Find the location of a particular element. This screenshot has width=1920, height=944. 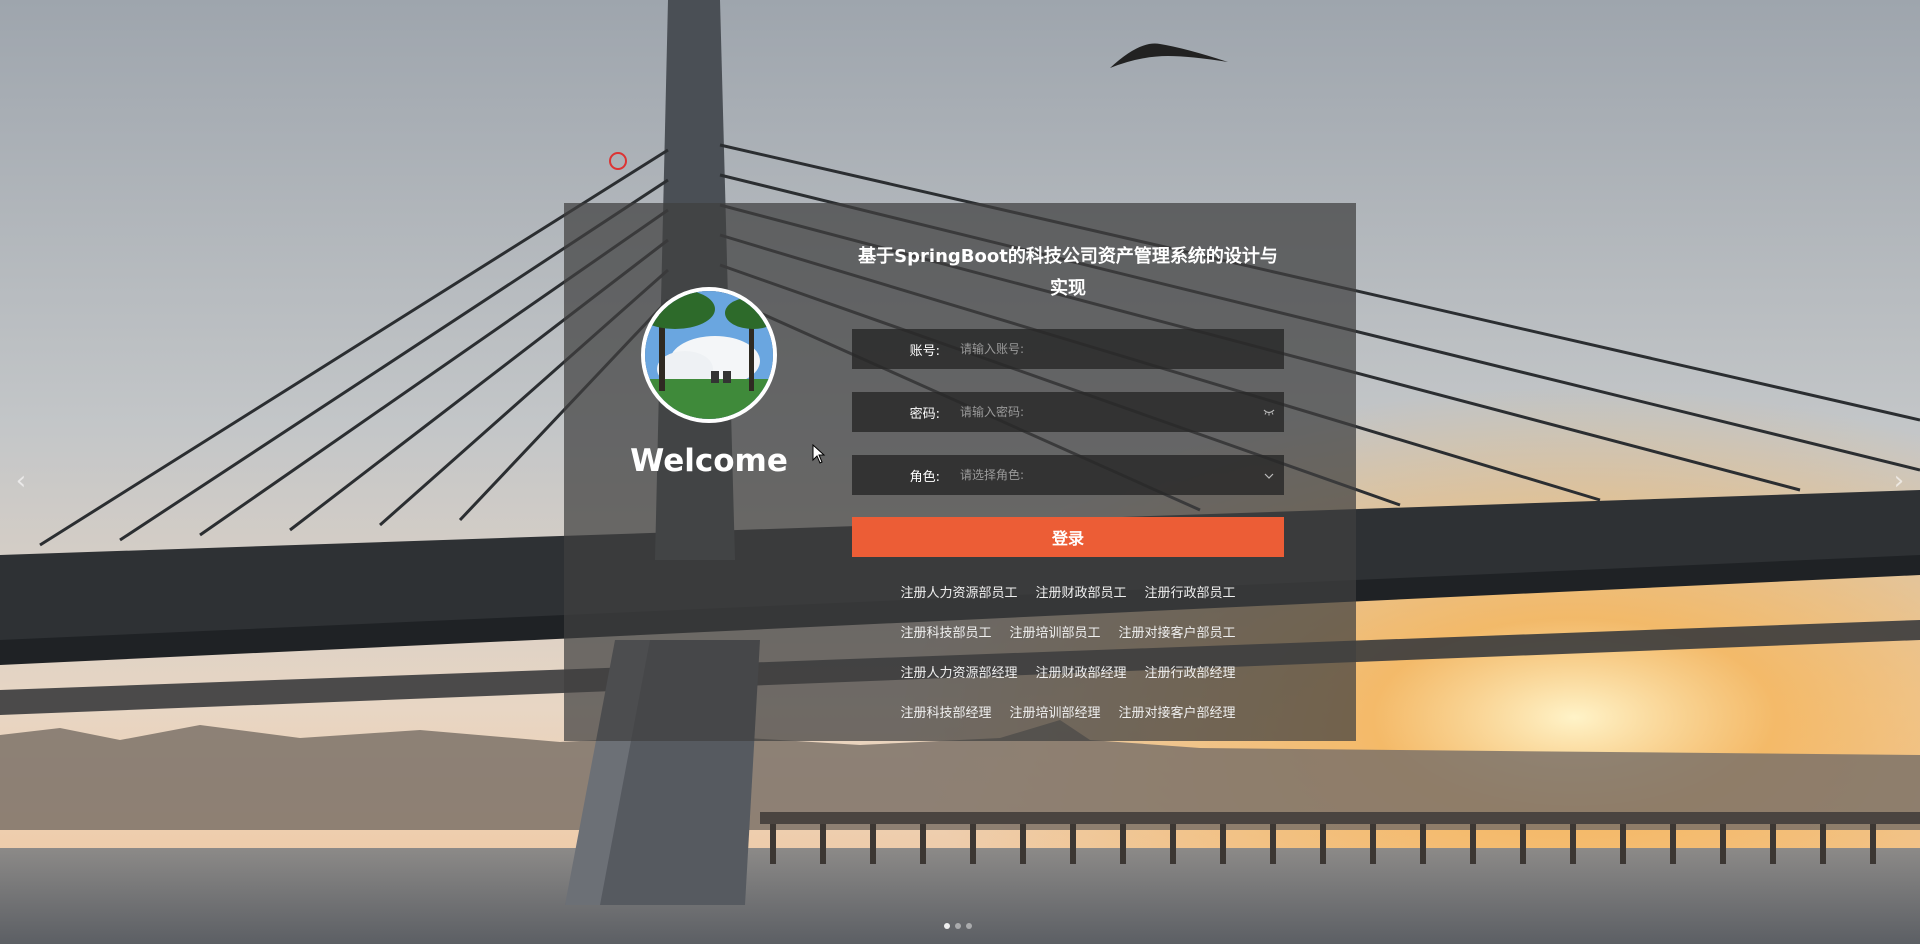

avatar is located at coordinates (709, 355).